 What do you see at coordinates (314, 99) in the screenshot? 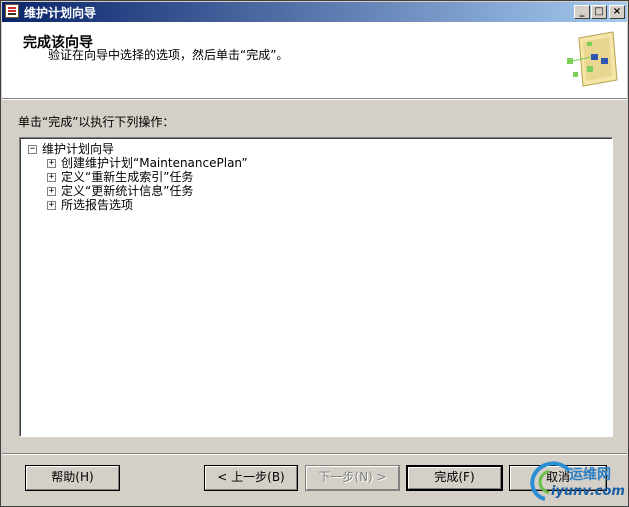
I see `header-divider` at bounding box center [314, 99].